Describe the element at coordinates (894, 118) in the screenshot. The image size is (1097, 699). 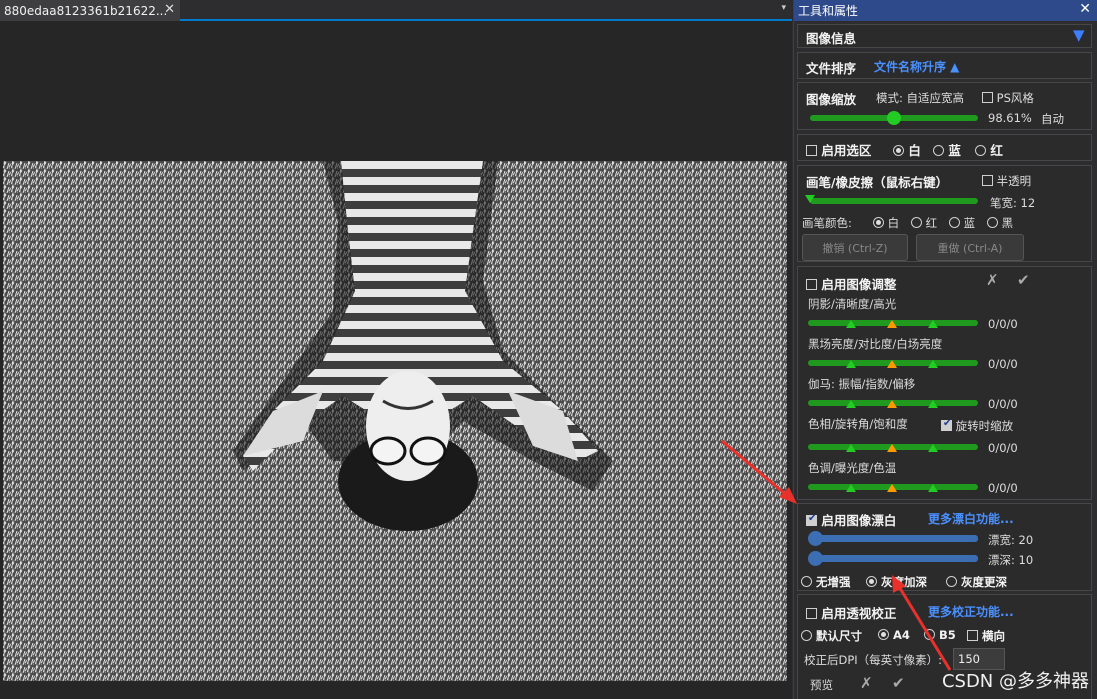
I see `zoom-slider-knob` at that location.